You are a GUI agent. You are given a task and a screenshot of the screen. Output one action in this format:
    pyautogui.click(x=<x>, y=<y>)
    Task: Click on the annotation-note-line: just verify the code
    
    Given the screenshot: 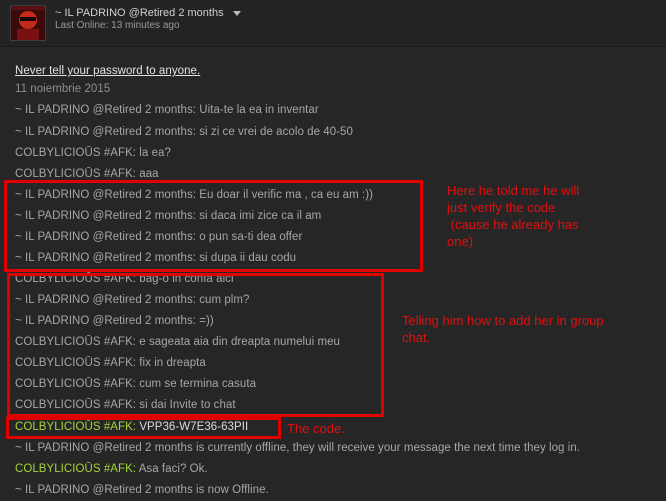 What is the action you would take?
    pyautogui.click(x=501, y=207)
    